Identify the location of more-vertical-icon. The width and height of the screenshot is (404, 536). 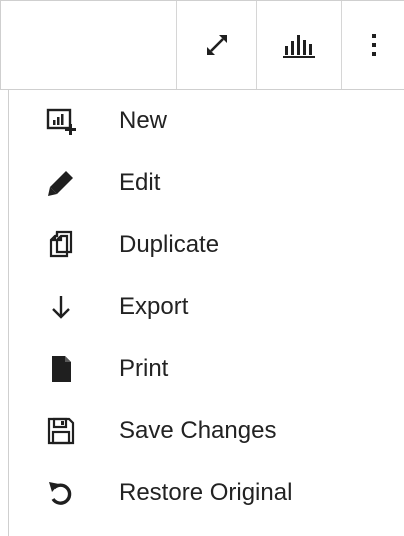
(374, 45).